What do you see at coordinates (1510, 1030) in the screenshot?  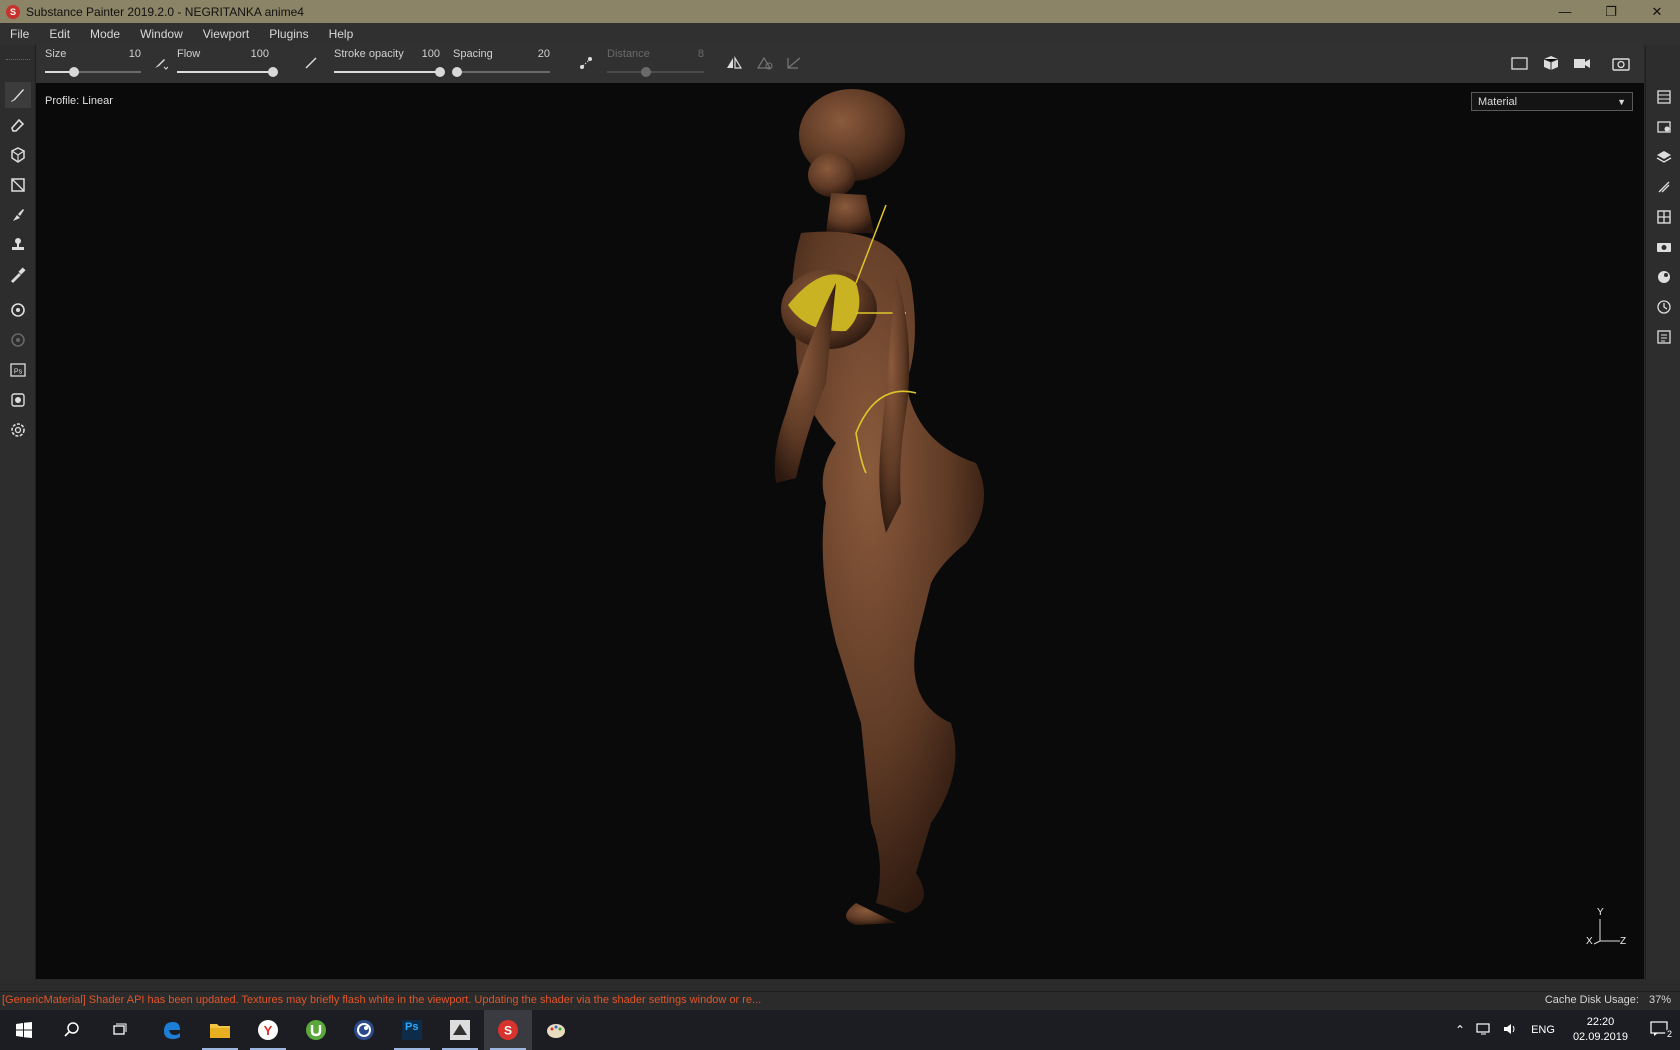 I see `volume-icon` at bounding box center [1510, 1030].